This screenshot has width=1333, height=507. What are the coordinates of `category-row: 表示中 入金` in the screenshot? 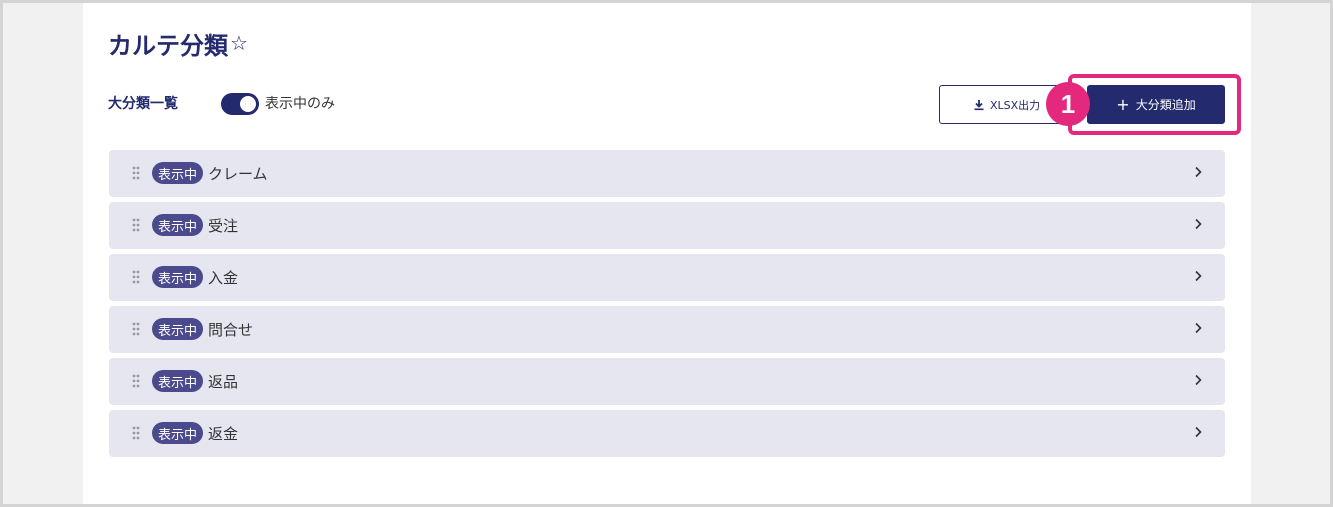 It's located at (667, 277).